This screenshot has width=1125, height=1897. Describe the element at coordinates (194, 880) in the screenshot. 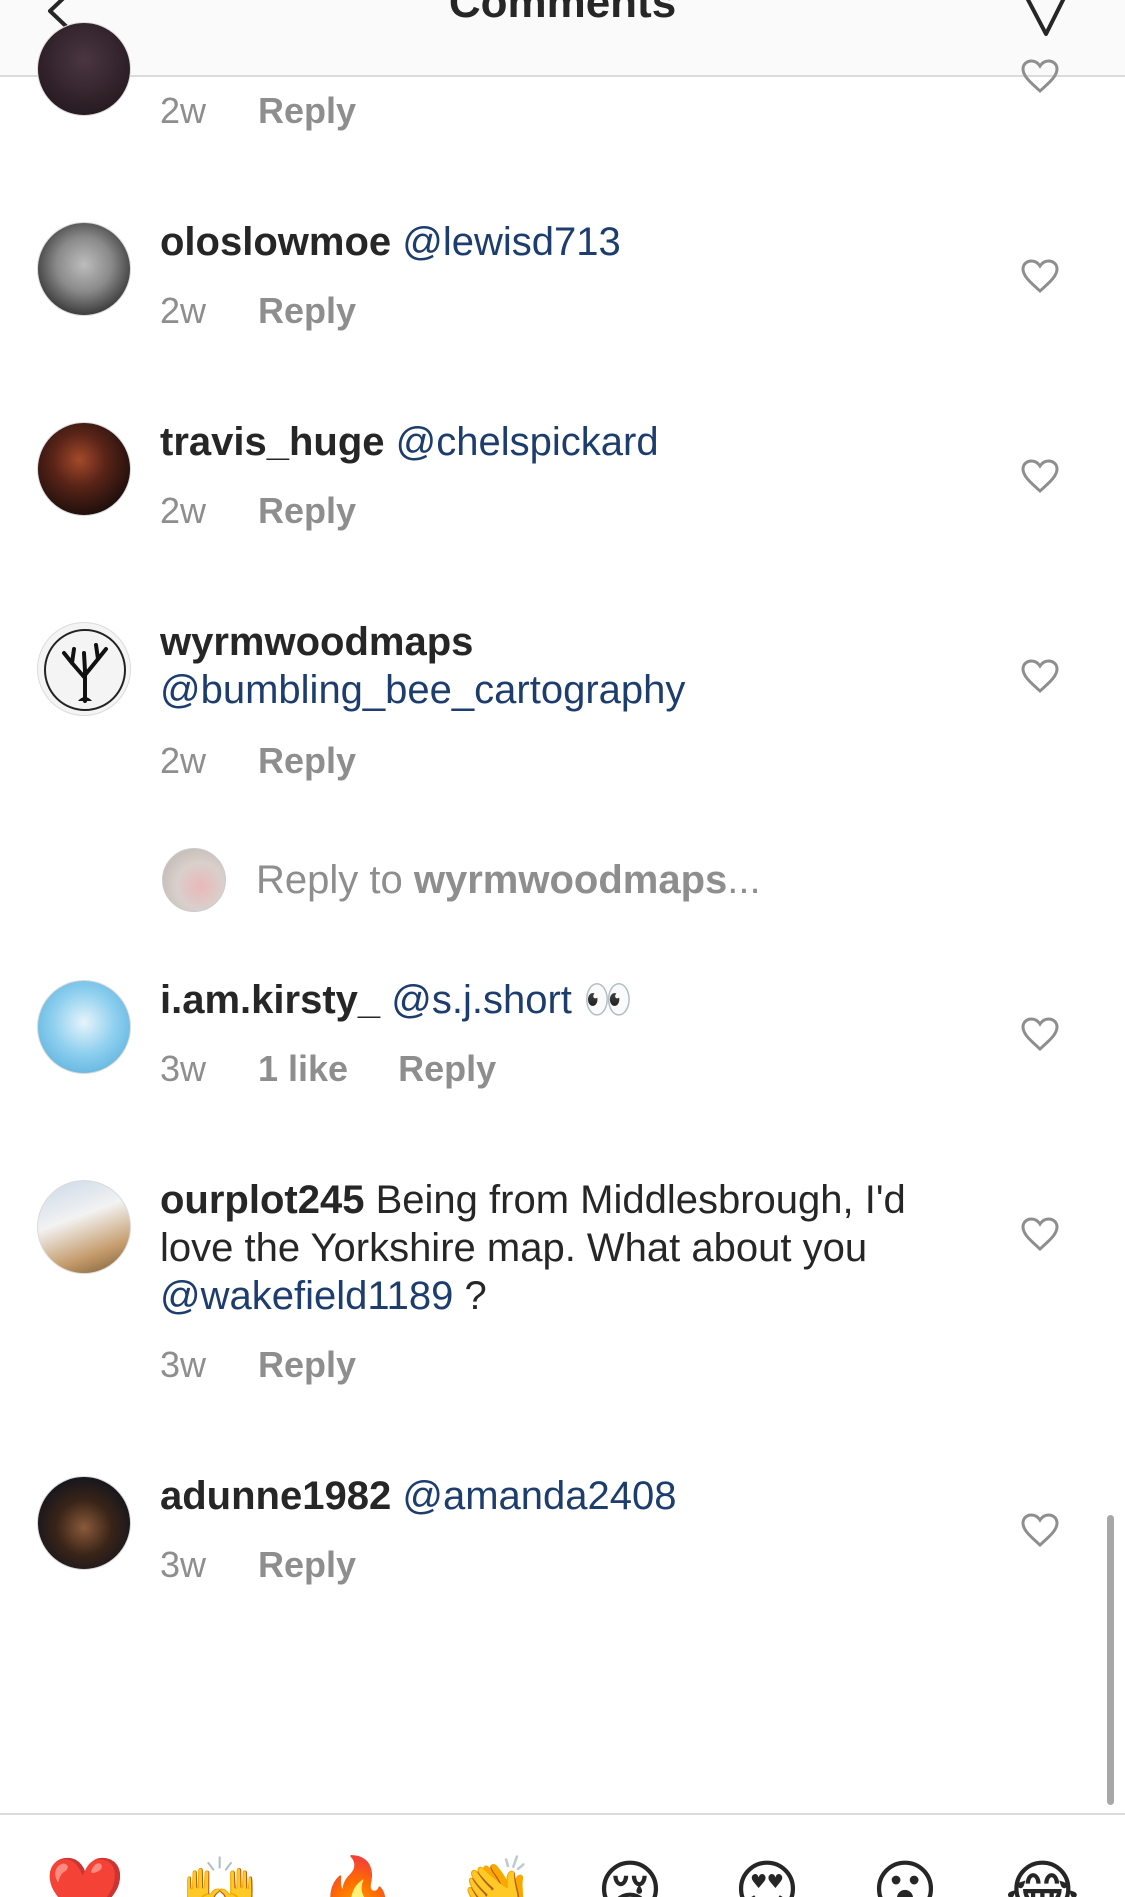

I see `current-user-avatar` at that location.